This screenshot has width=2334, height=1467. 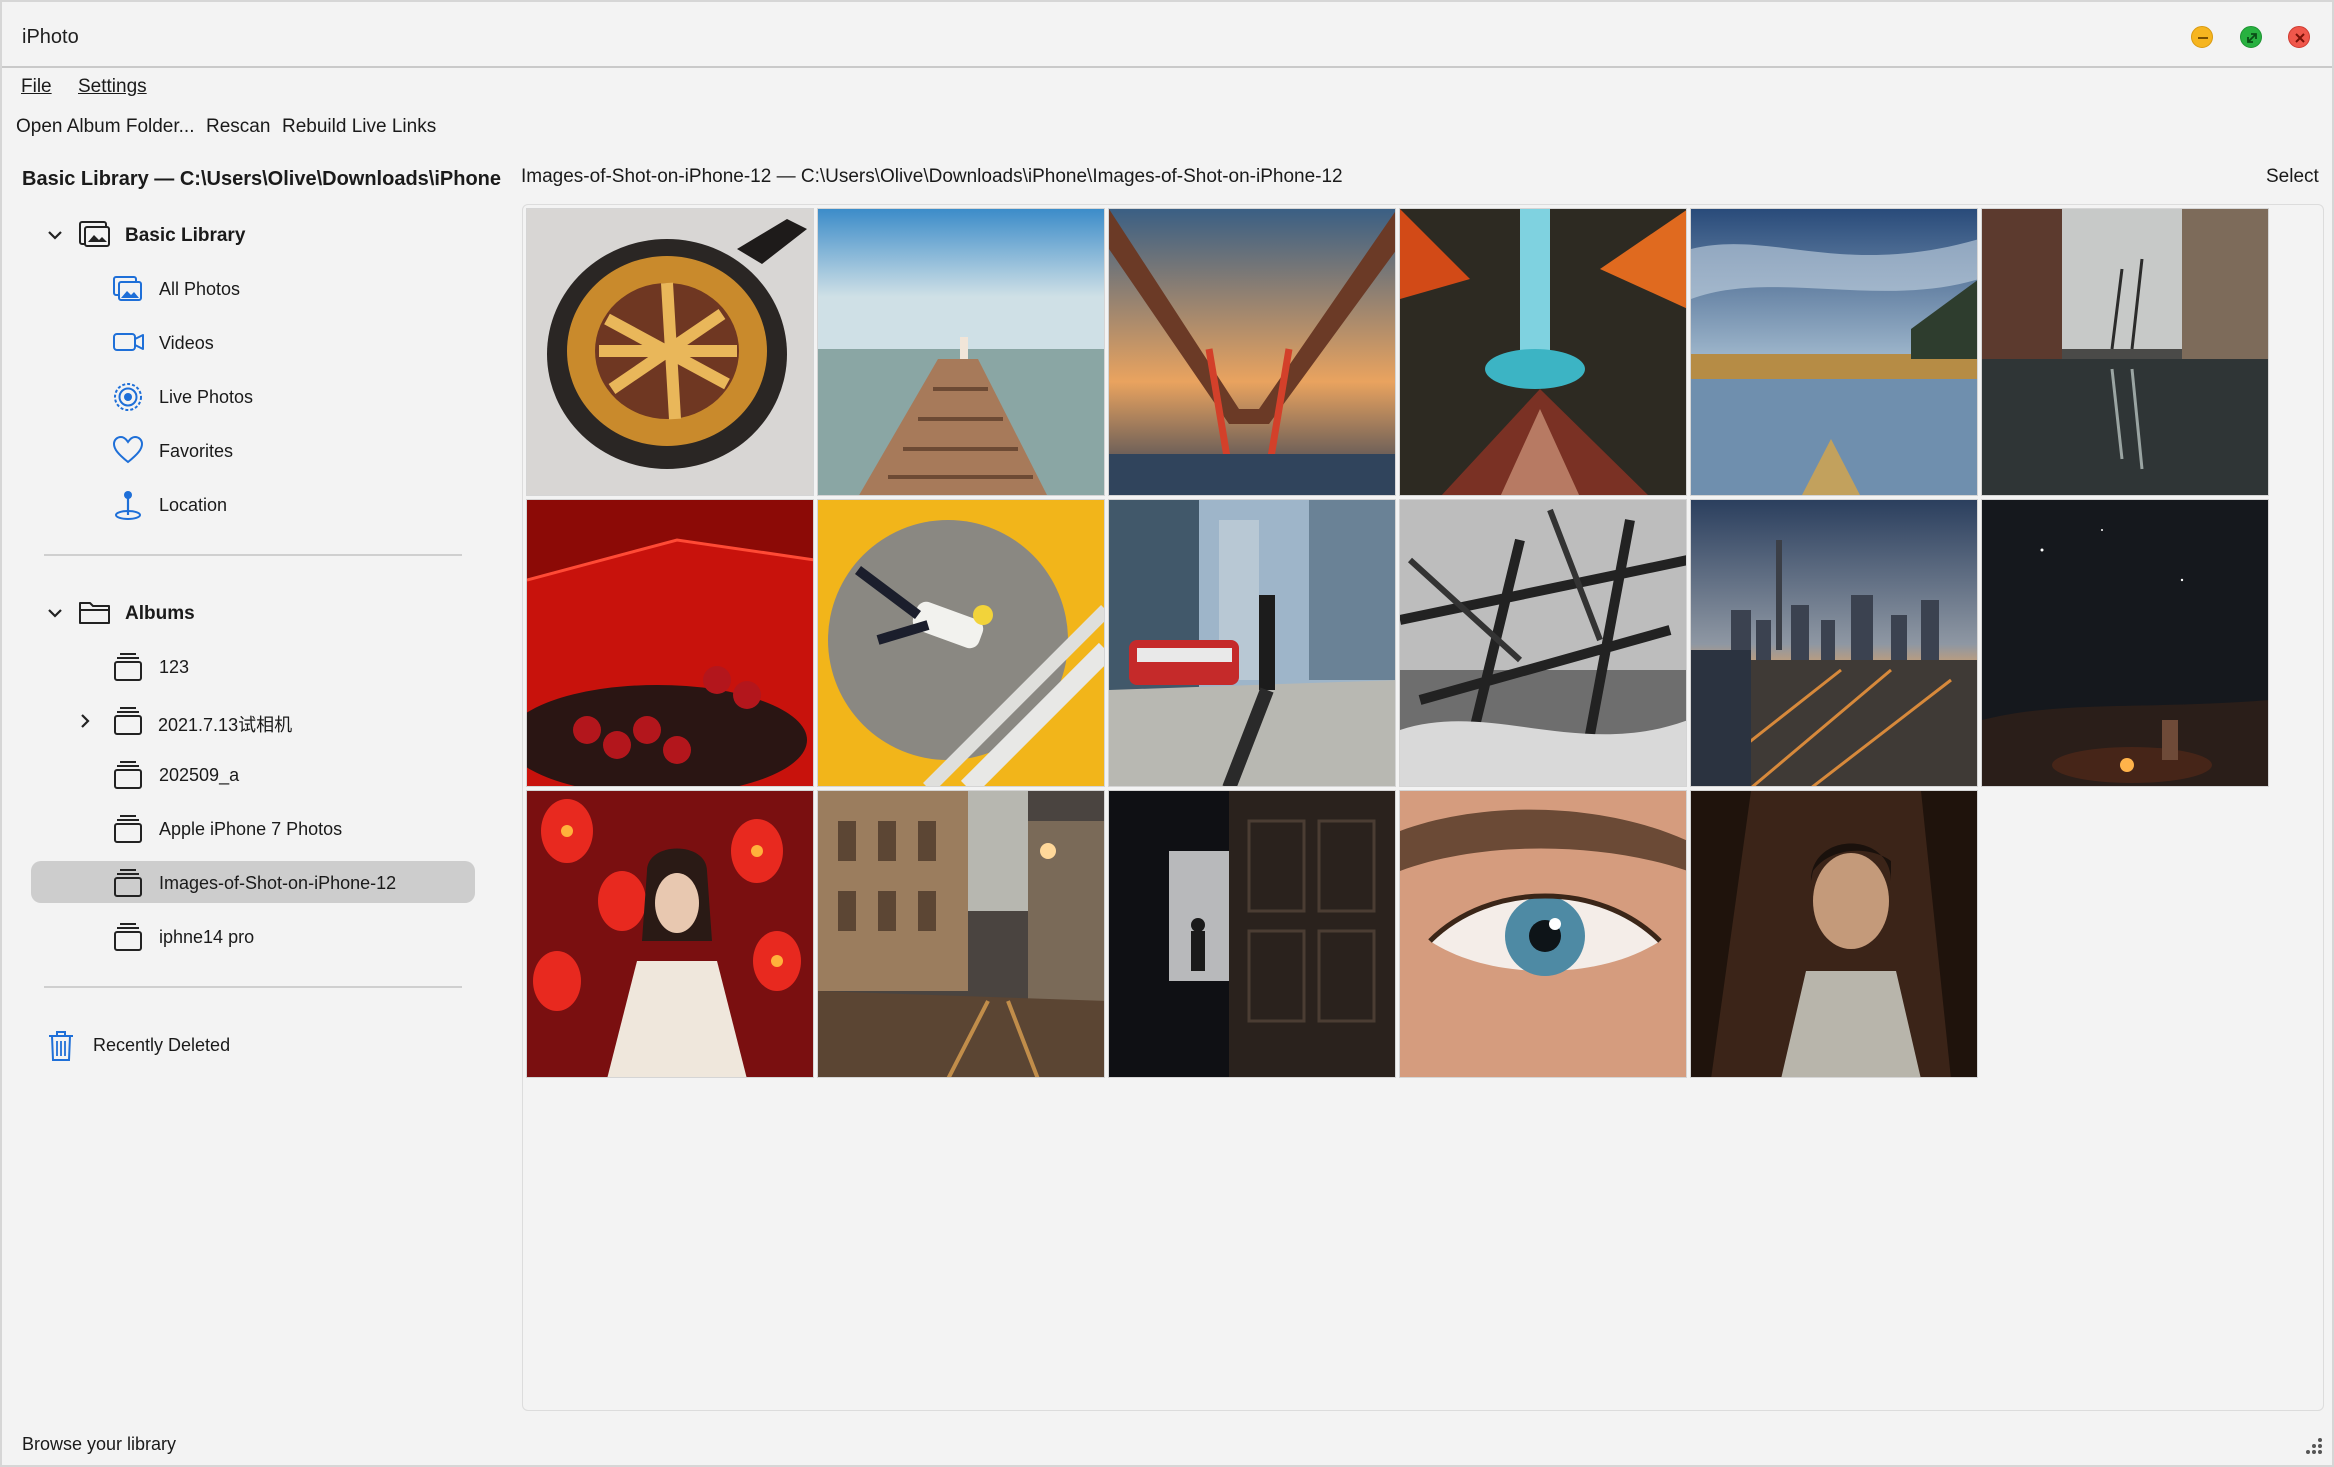 What do you see at coordinates (292, 343) in the screenshot?
I see `sidebar-item-videos: Videos` at bounding box center [292, 343].